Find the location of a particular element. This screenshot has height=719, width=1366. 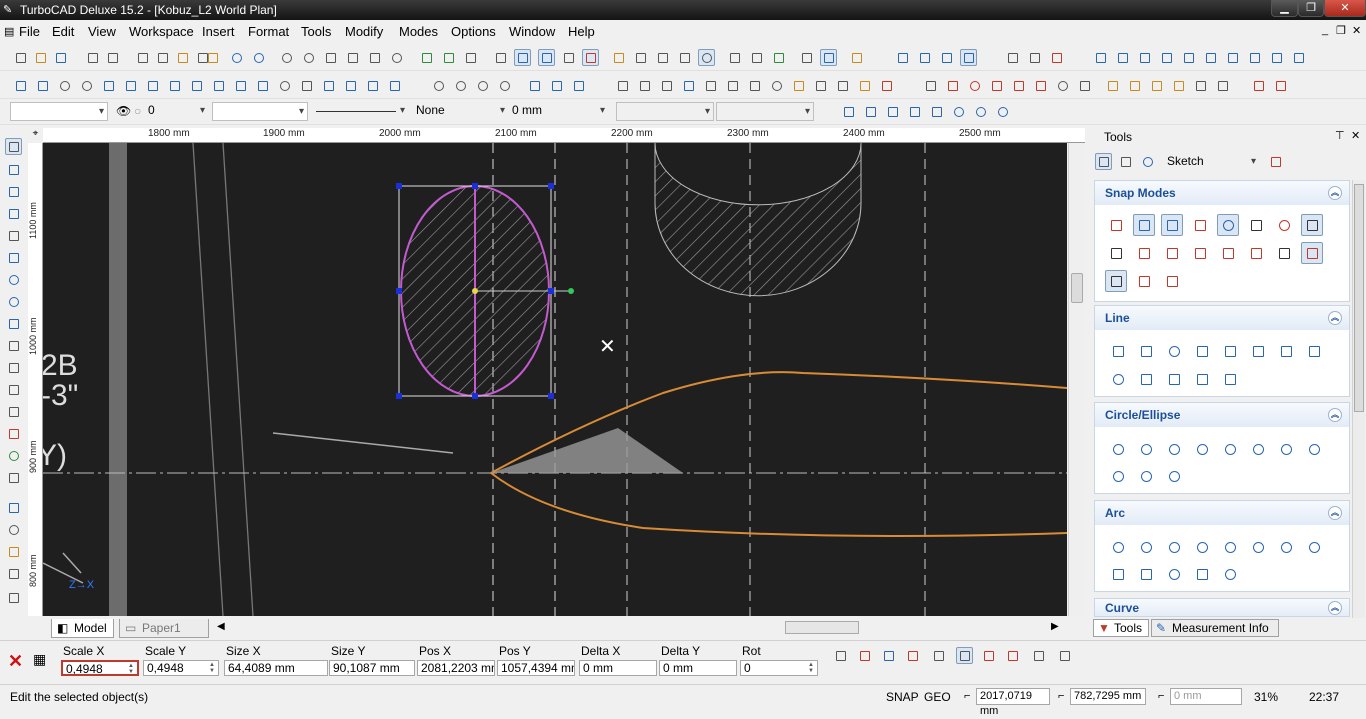

local-menu-6-icon is located at coordinates (964, 655).